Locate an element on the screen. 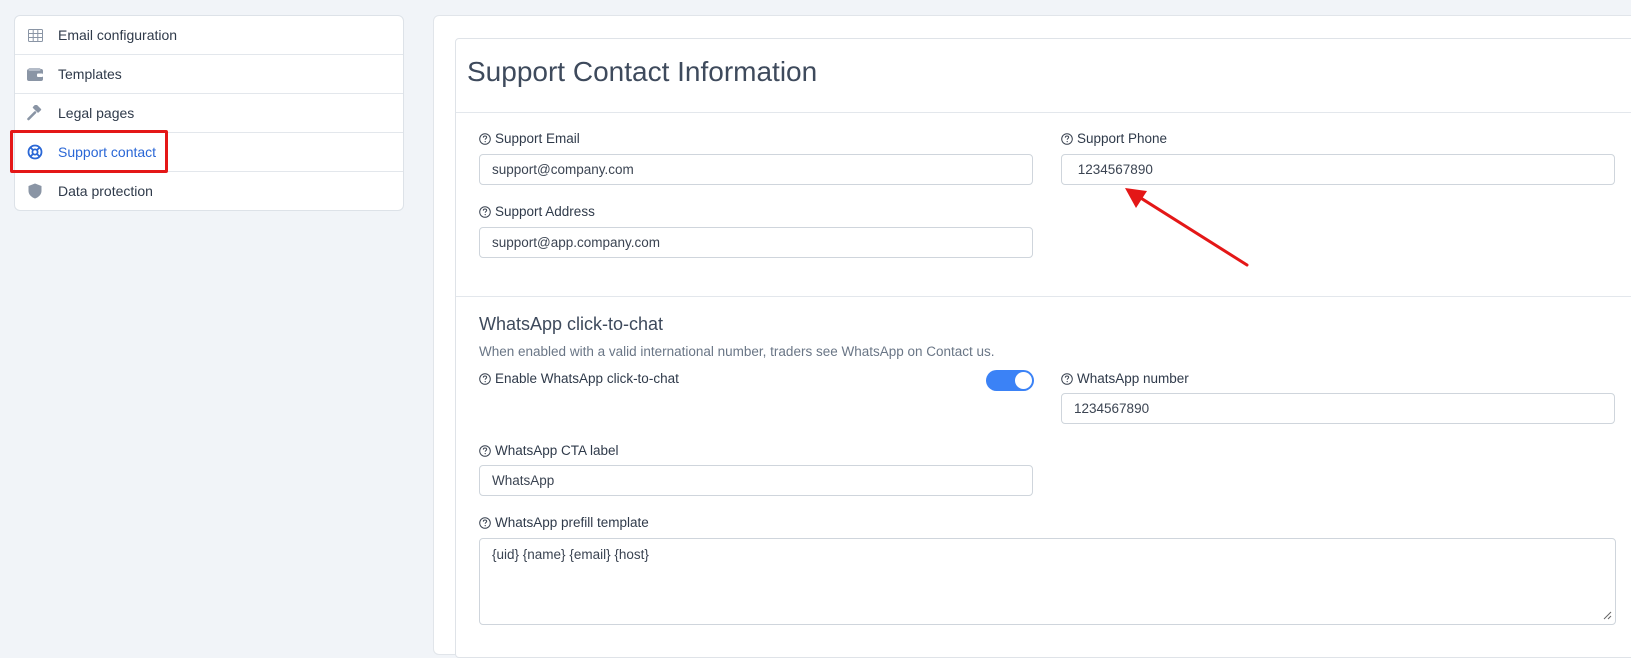 This screenshot has width=1631, height=658. sidebar-item-data-protection: Data protection is located at coordinates (209, 190).